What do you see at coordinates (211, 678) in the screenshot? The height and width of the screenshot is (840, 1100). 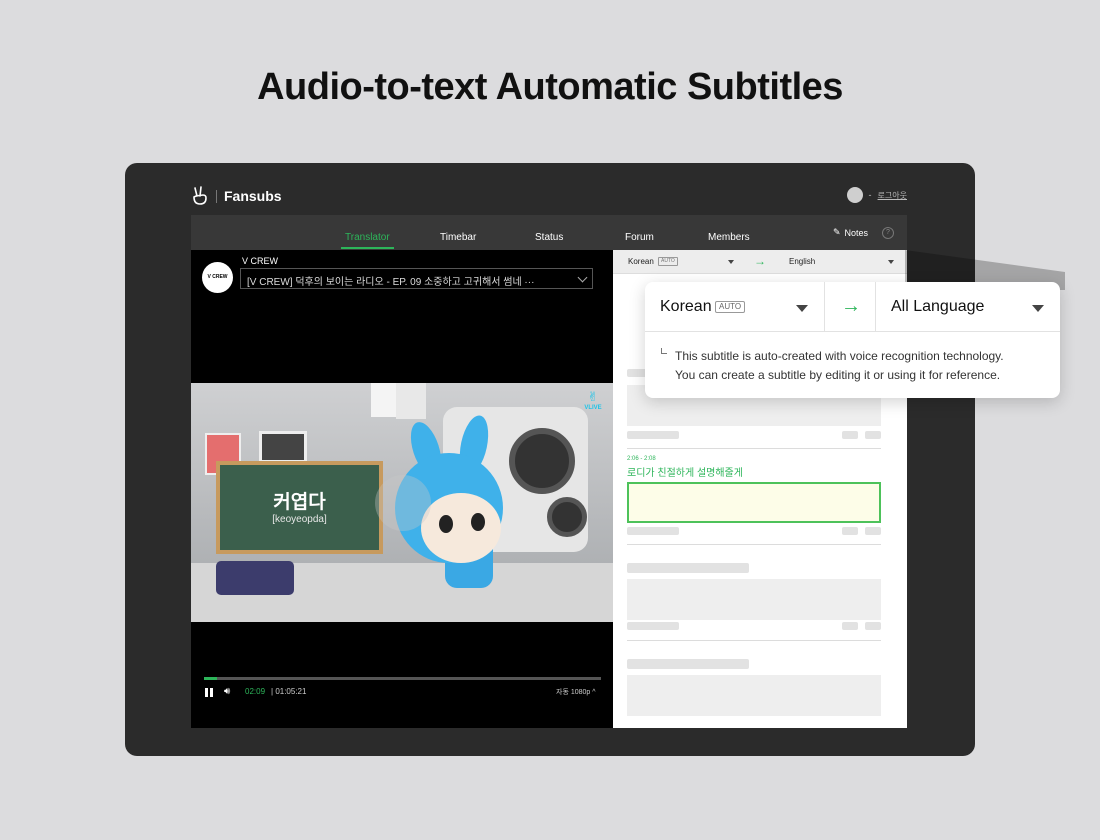 I see `progress-fill` at bounding box center [211, 678].